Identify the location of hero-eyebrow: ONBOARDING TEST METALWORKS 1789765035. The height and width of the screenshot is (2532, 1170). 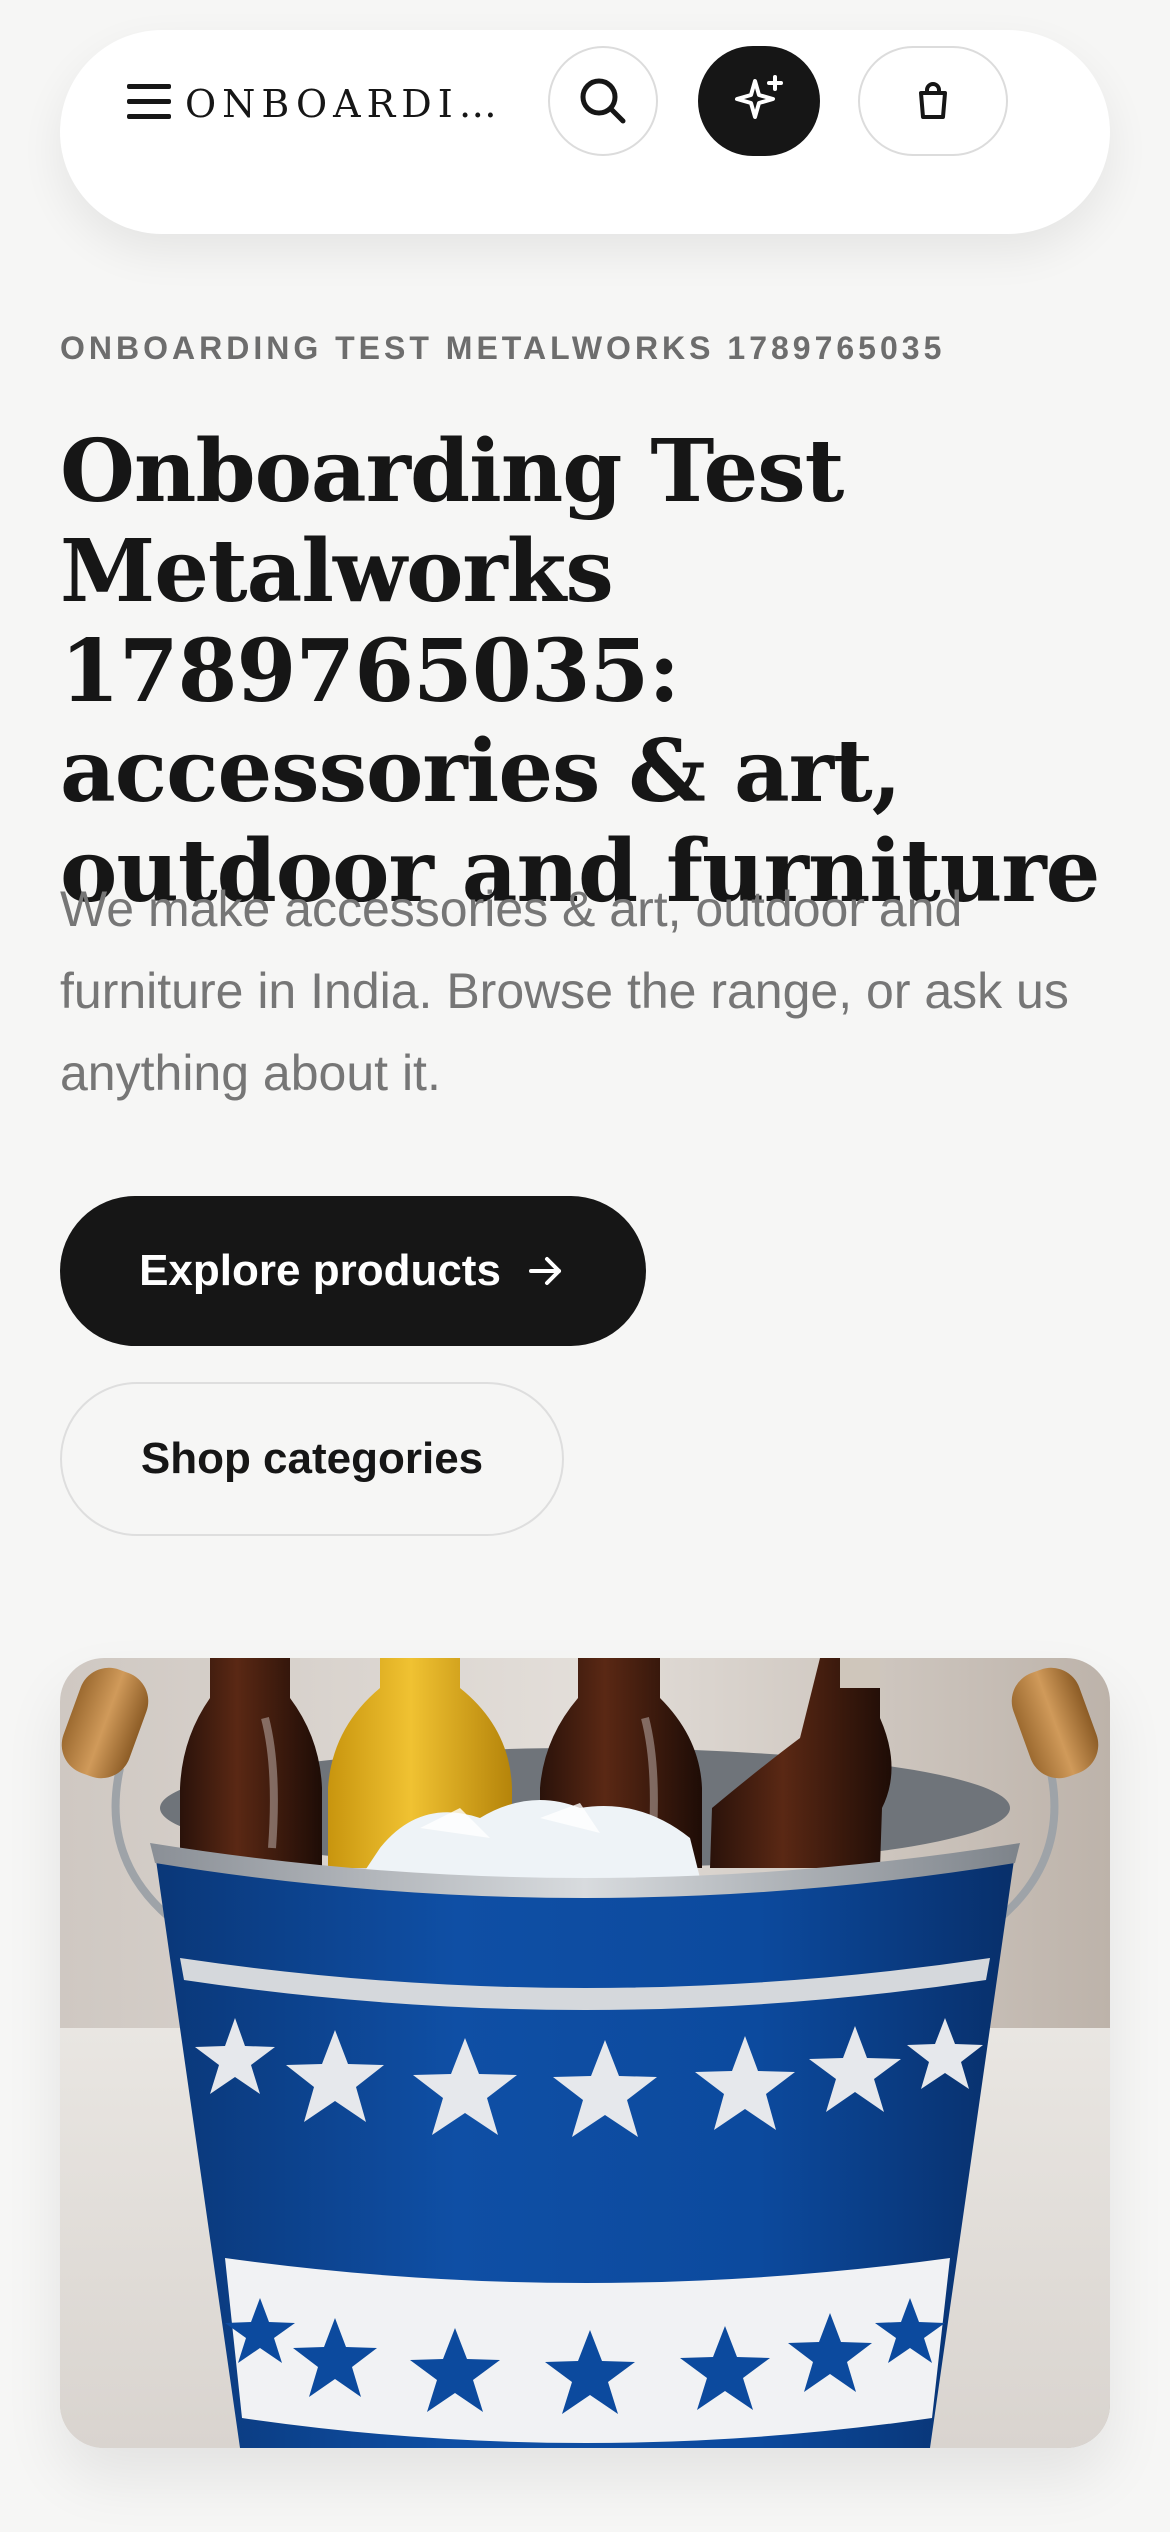
(503, 348).